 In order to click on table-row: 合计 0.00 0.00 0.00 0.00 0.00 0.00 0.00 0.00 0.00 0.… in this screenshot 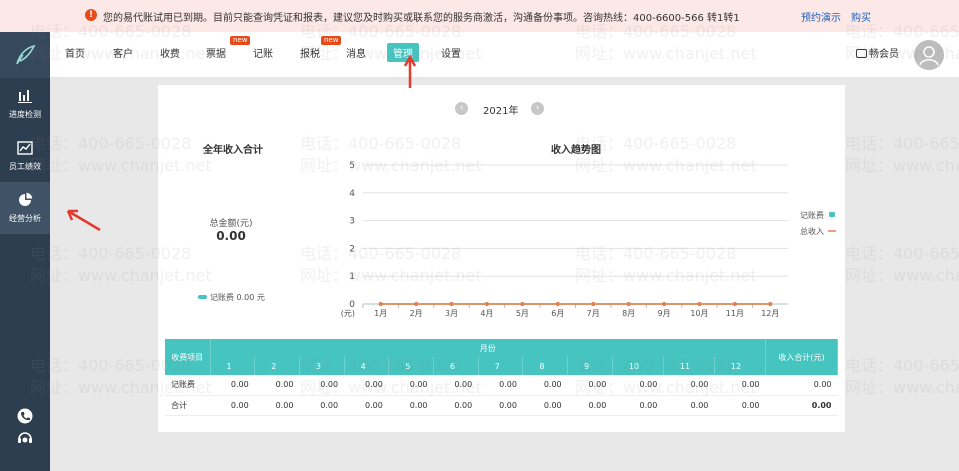, I will do `click(501, 405)`.